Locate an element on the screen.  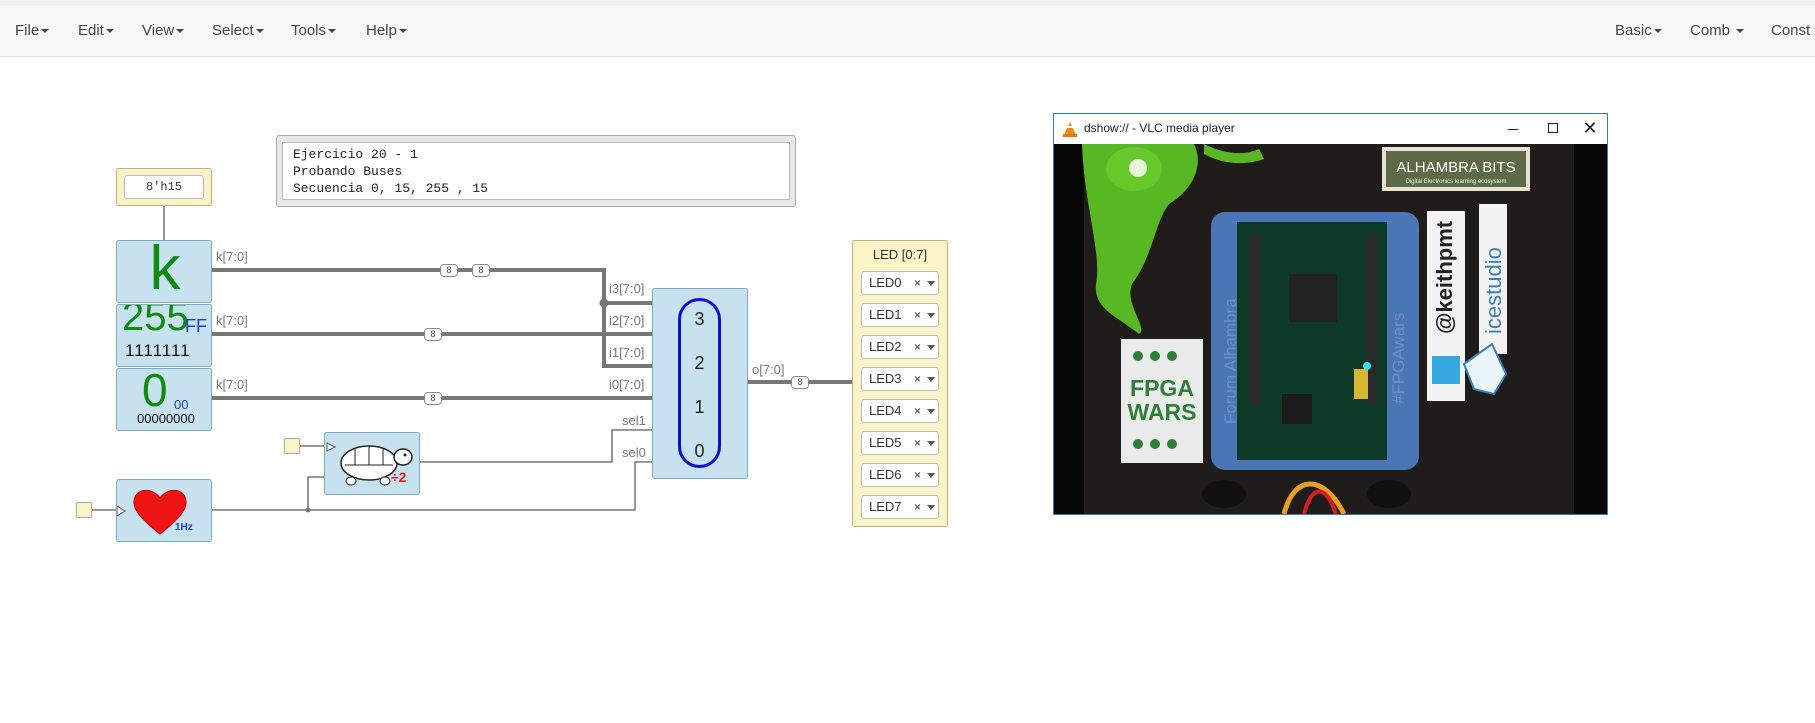
port-label: i3[7:0] is located at coordinates (627, 288).